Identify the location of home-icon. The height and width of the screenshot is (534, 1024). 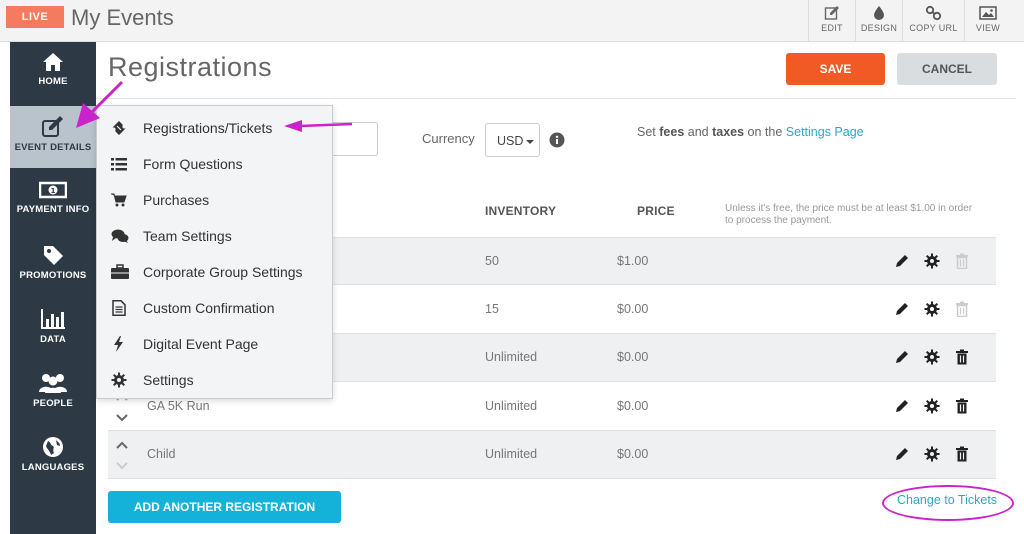
(53, 62).